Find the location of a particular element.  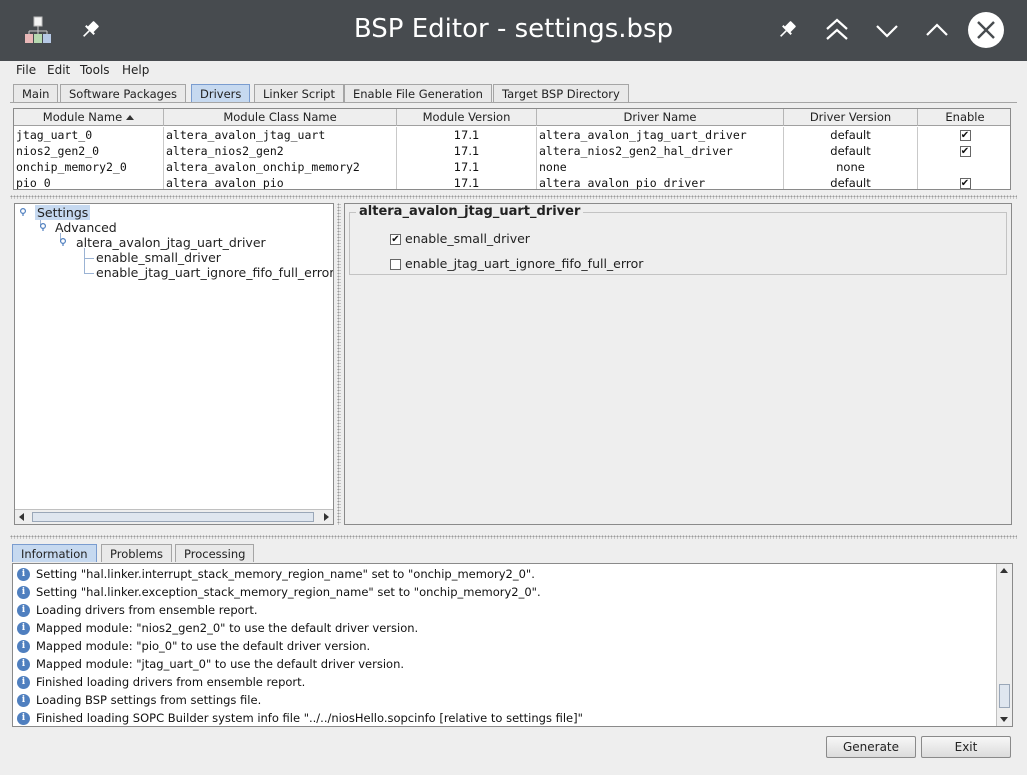

scroll-up-icon is located at coordinates (1004, 570).